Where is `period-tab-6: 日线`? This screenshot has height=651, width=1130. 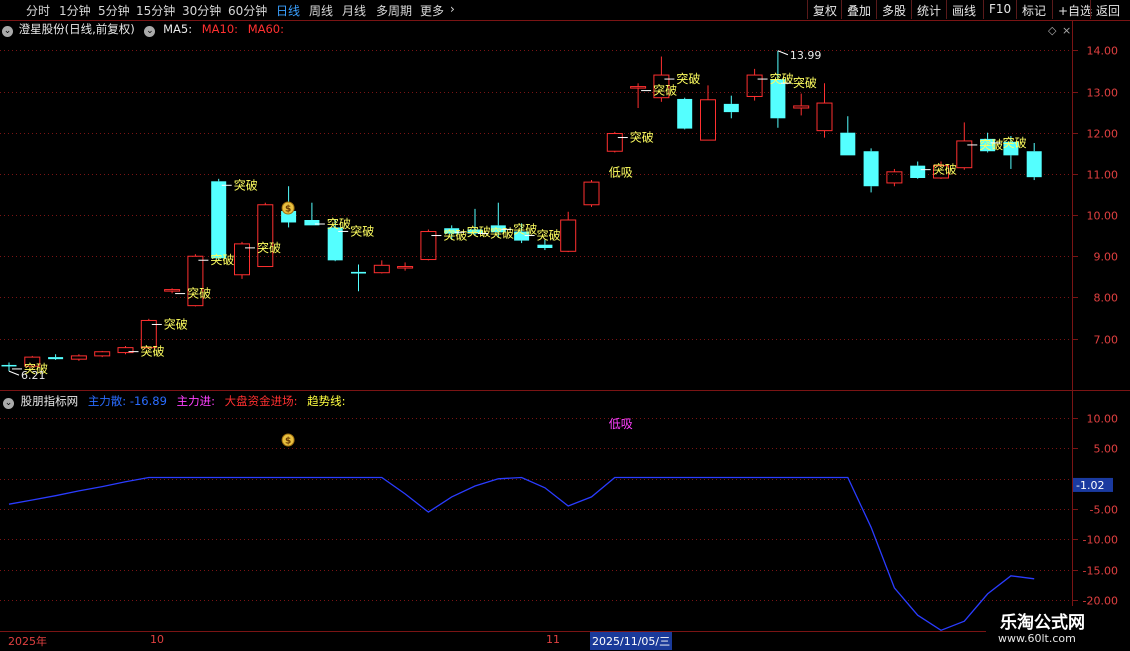
period-tab-6: 日线 is located at coordinates (288, 10).